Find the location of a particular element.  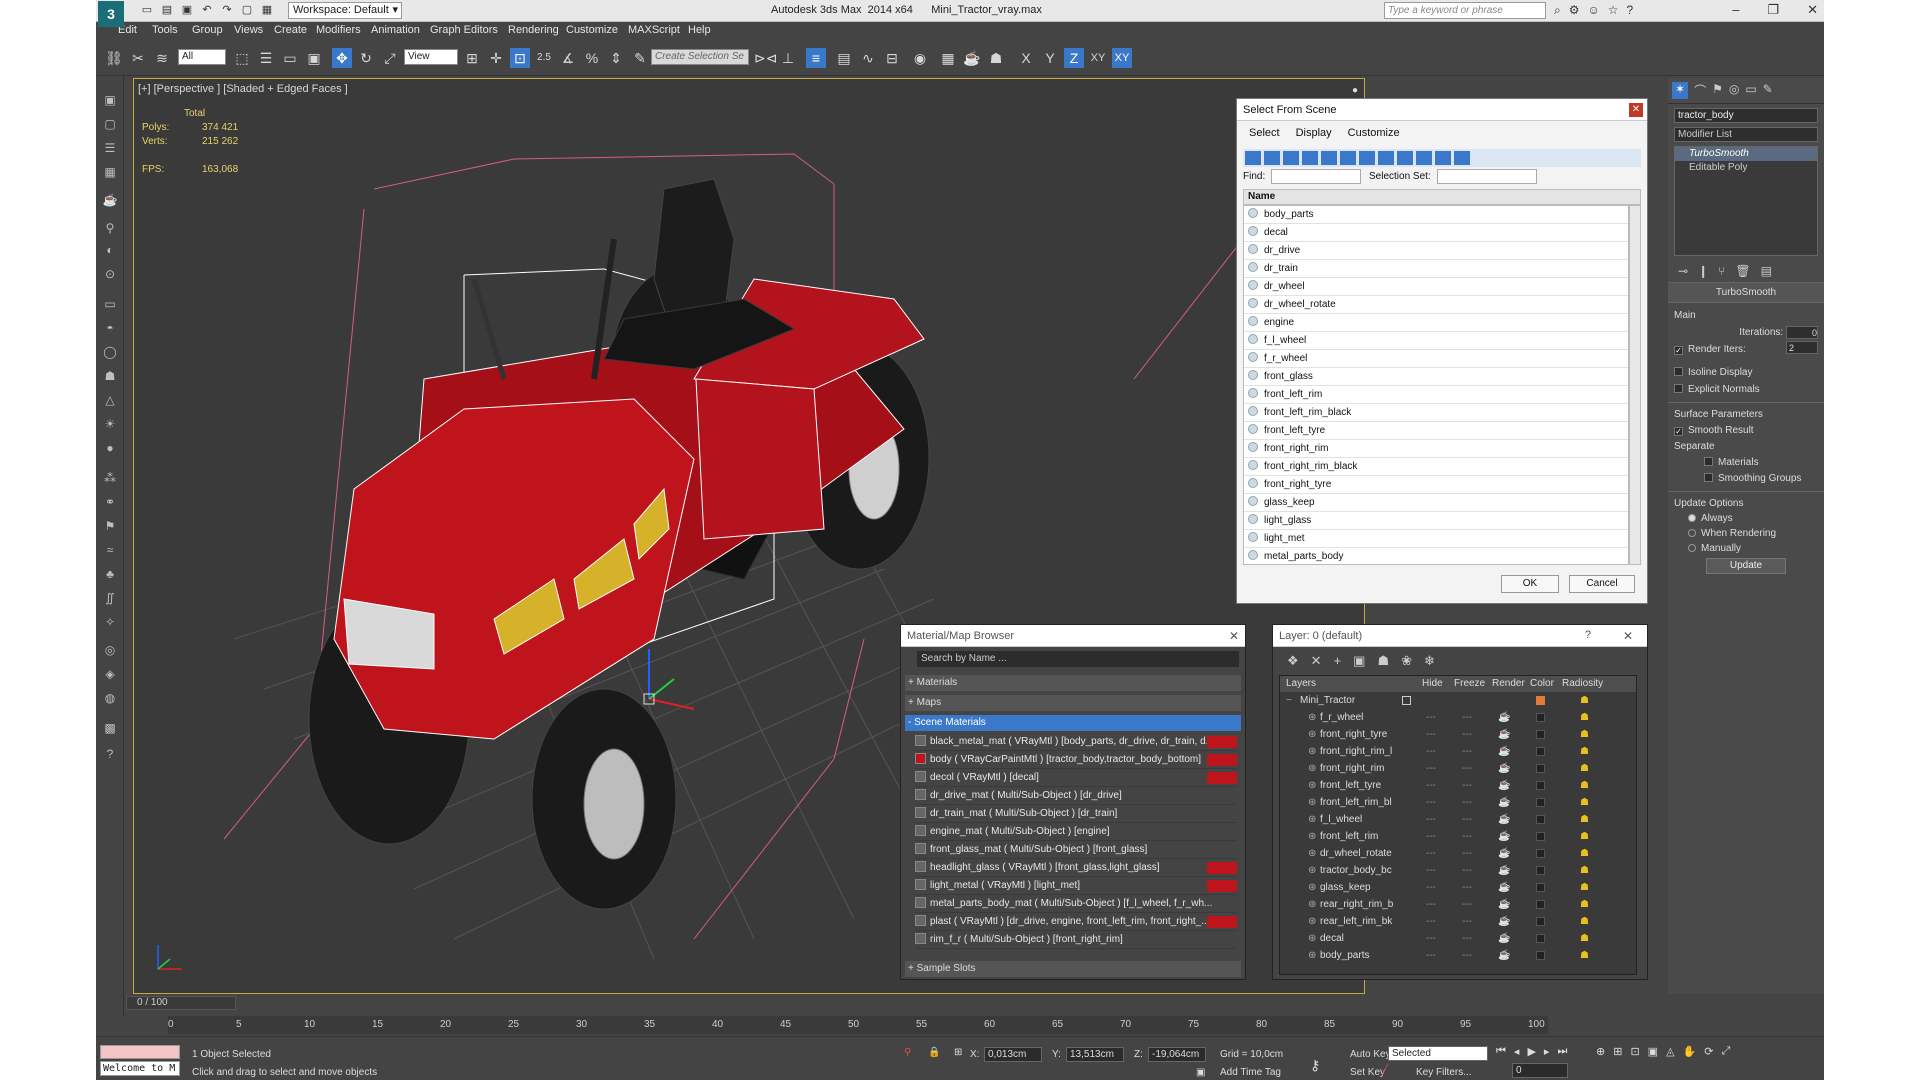

explicit-normals-checkbox is located at coordinates (1678, 388).